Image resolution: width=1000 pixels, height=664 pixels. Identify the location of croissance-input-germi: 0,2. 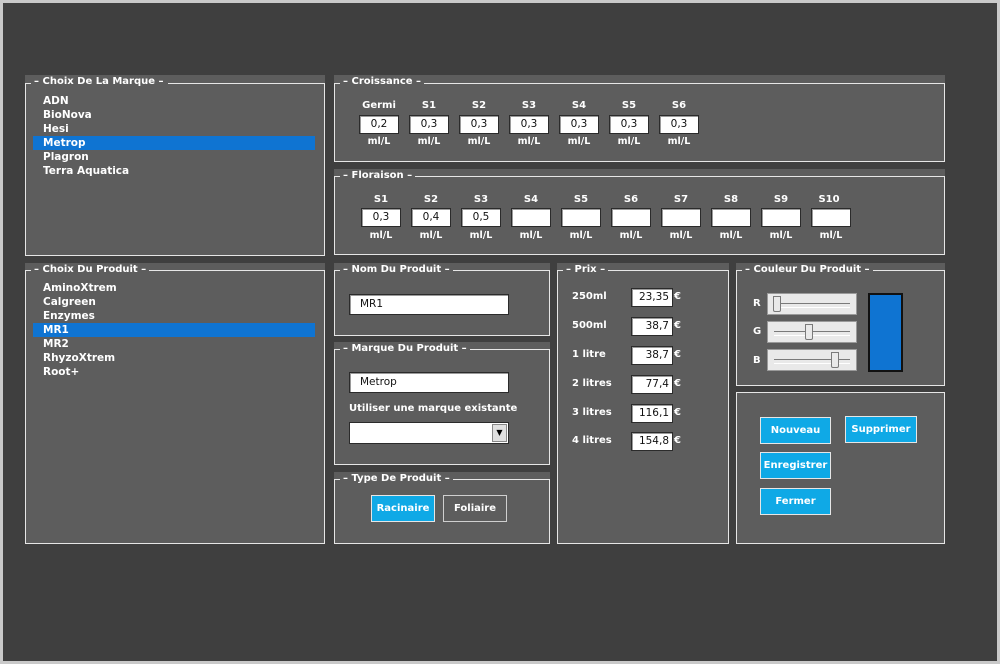
(379, 124).